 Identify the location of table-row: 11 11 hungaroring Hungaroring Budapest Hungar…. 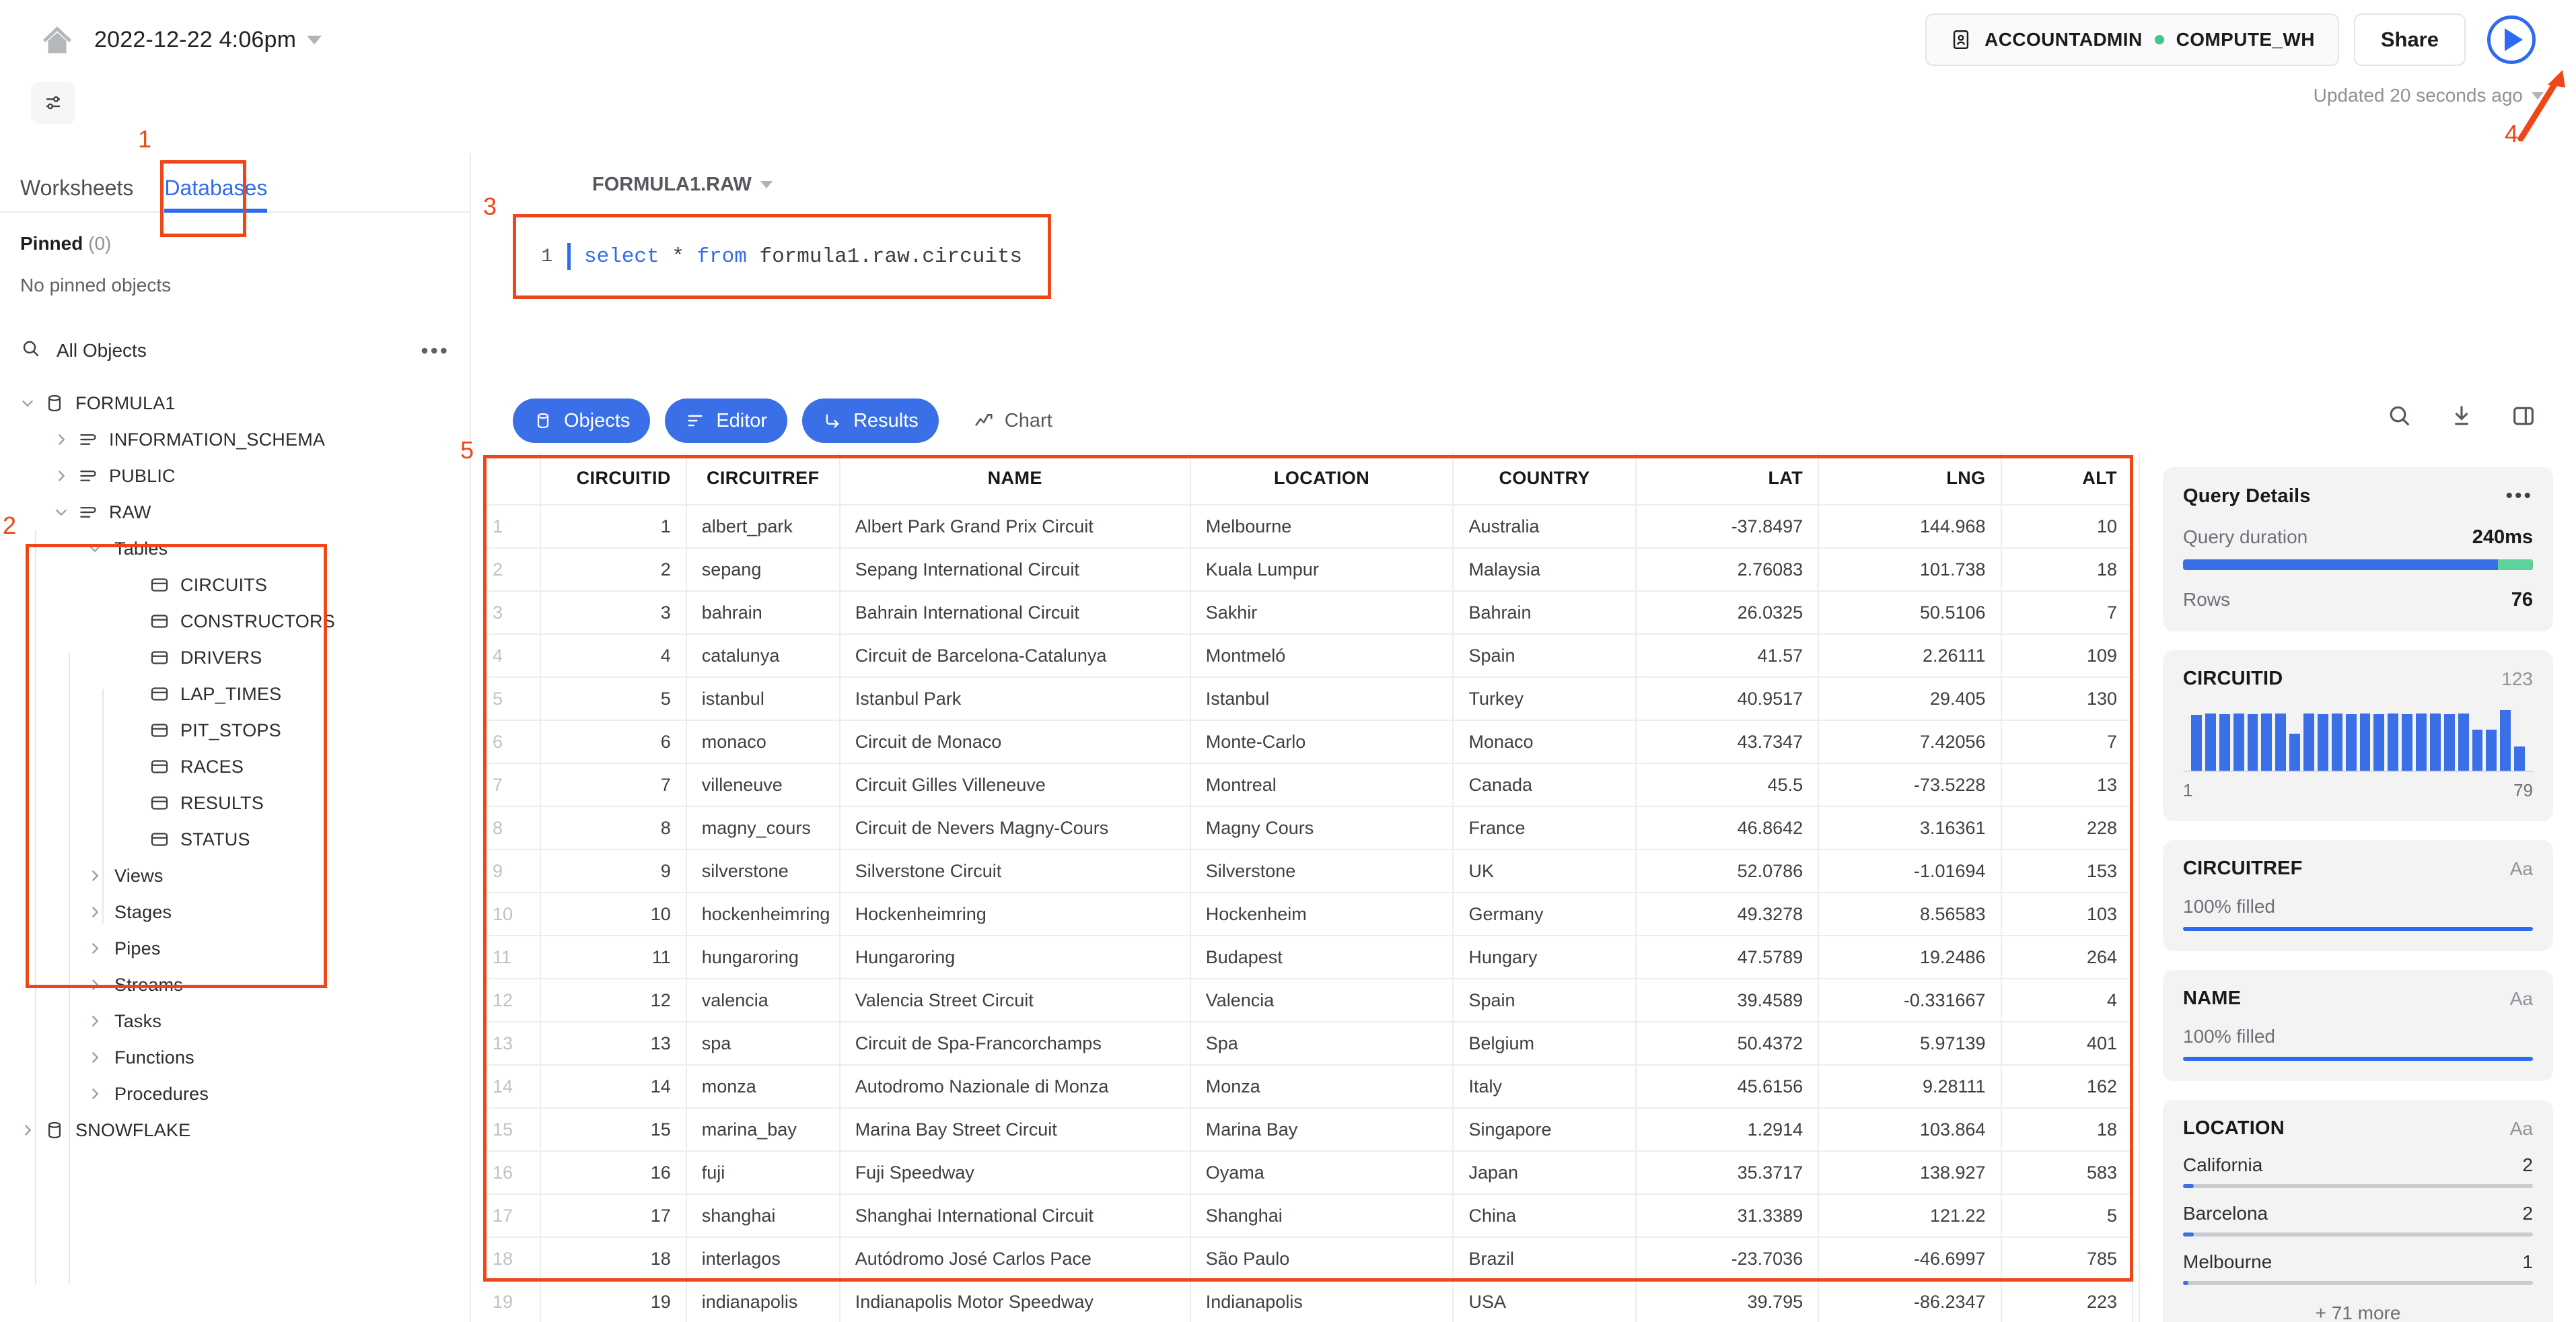
(1308, 957).